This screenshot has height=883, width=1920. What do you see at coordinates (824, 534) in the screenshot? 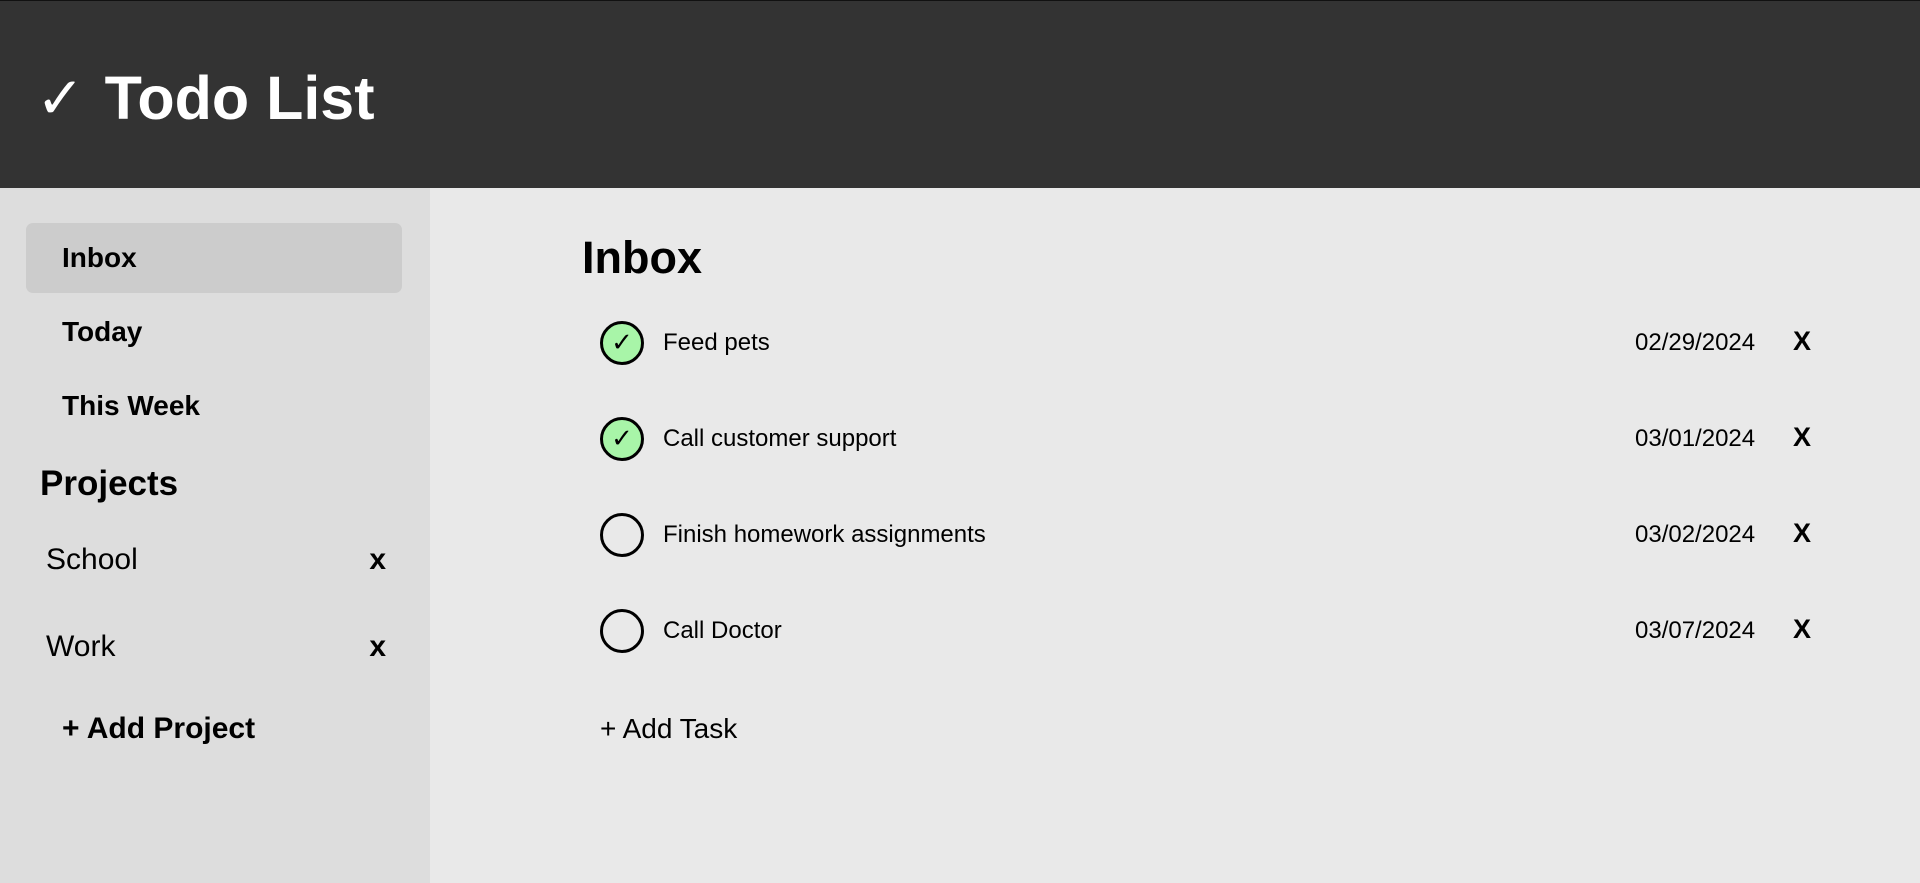
I see `task-name: Finish homework assignments` at bounding box center [824, 534].